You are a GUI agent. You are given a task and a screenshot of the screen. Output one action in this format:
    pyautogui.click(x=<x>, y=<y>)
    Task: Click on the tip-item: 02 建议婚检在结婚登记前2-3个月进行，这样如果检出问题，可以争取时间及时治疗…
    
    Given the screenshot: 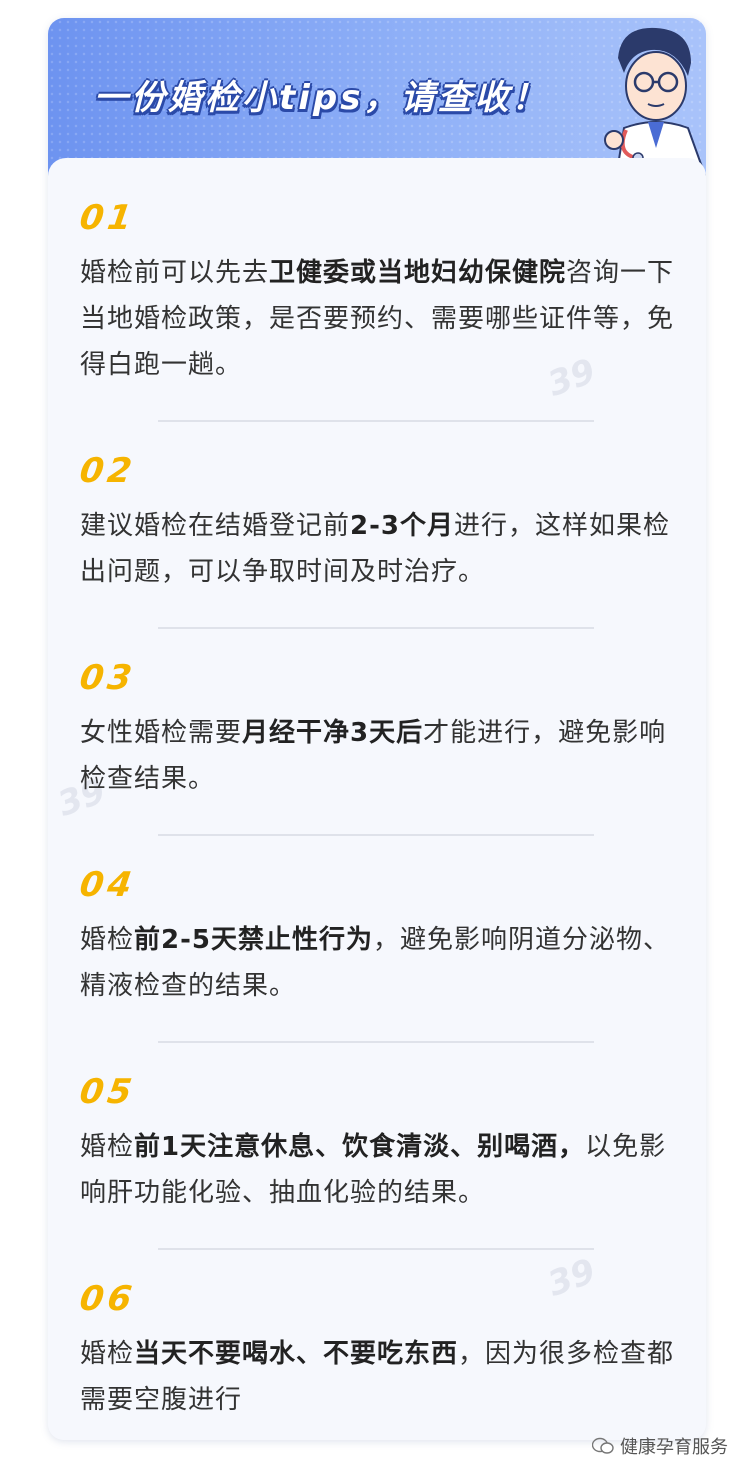 What is the action you would take?
    pyautogui.click(x=378, y=523)
    